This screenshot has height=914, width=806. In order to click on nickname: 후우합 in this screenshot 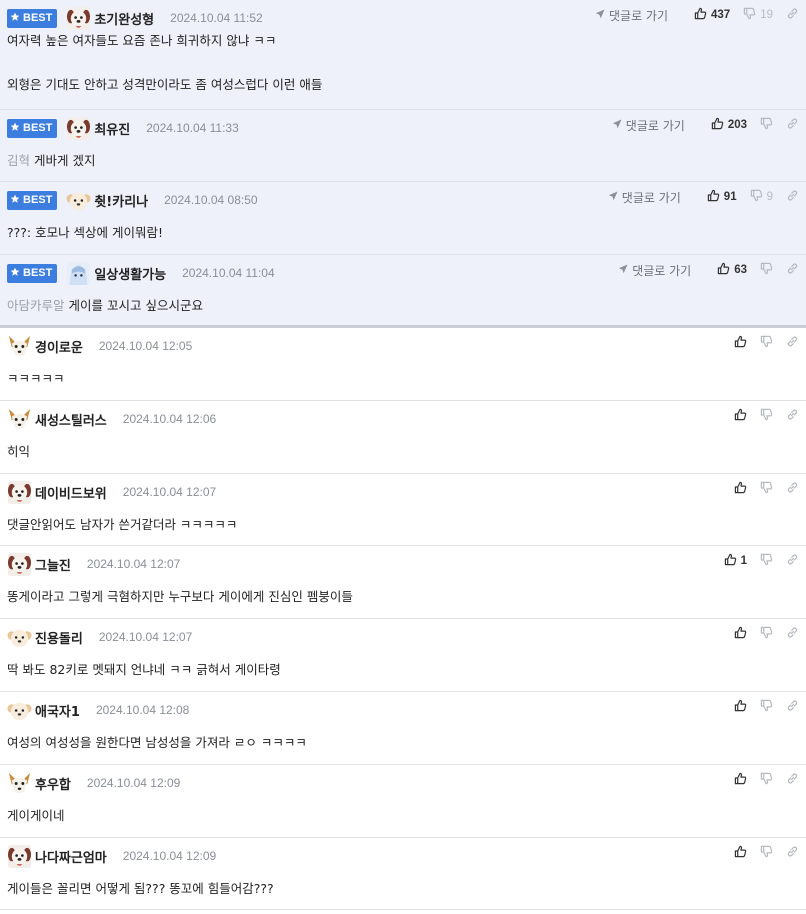, I will do `click(53, 783)`.